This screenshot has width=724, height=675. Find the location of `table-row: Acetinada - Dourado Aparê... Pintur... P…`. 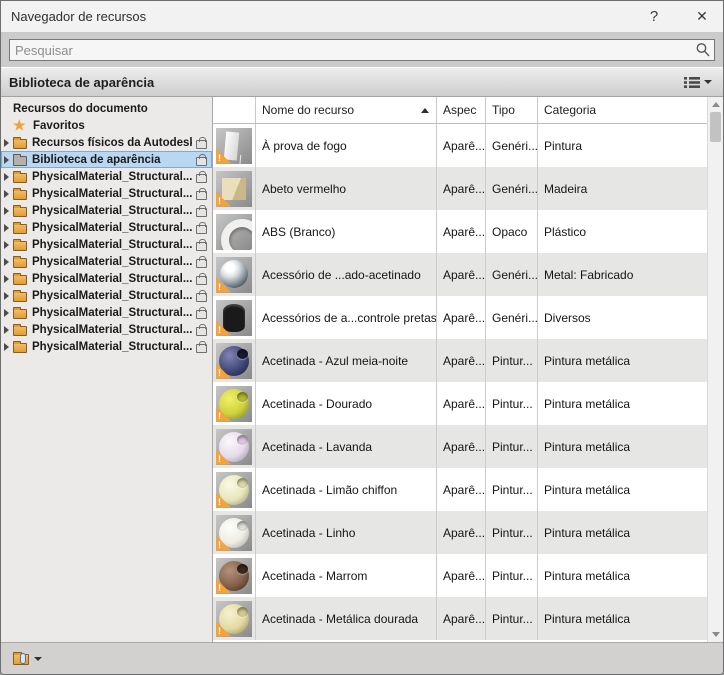

table-row: Acetinada - Dourado Aparê... Pintur... P… is located at coordinates (460, 403).